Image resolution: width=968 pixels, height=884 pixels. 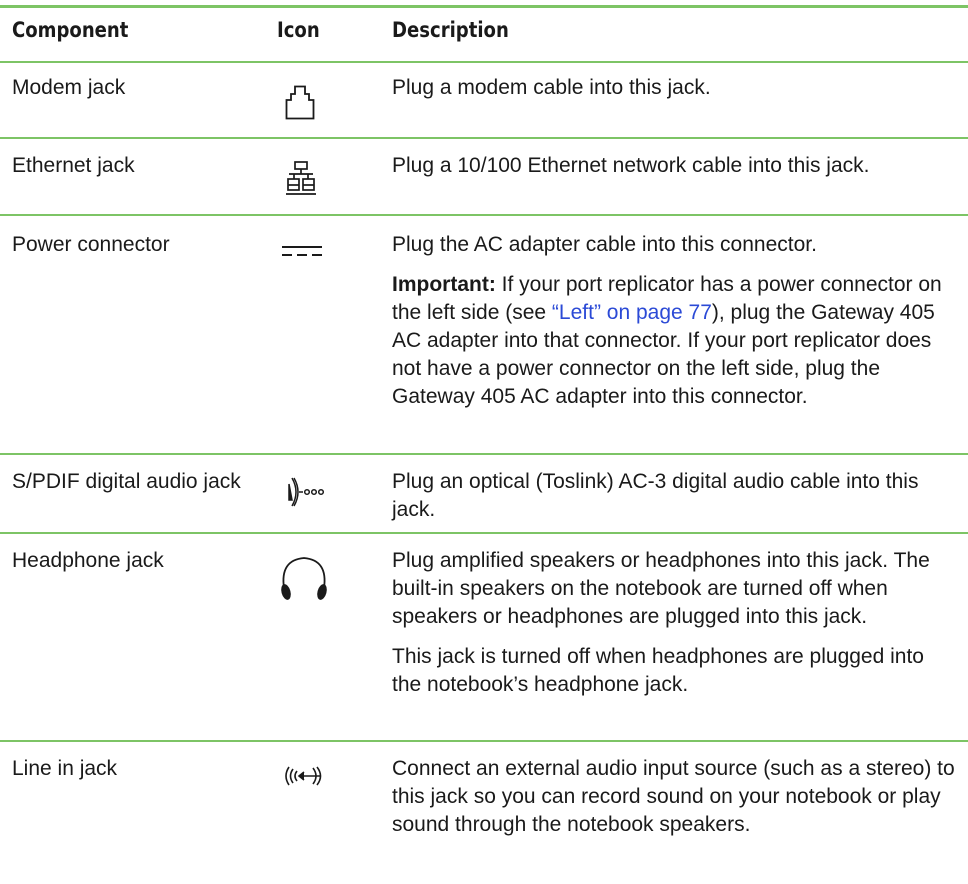 What do you see at coordinates (302, 253) in the screenshot?
I see `dc-power-icon` at bounding box center [302, 253].